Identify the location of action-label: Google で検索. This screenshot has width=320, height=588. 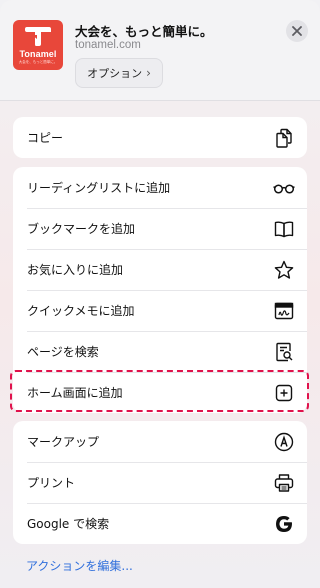
(68, 524).